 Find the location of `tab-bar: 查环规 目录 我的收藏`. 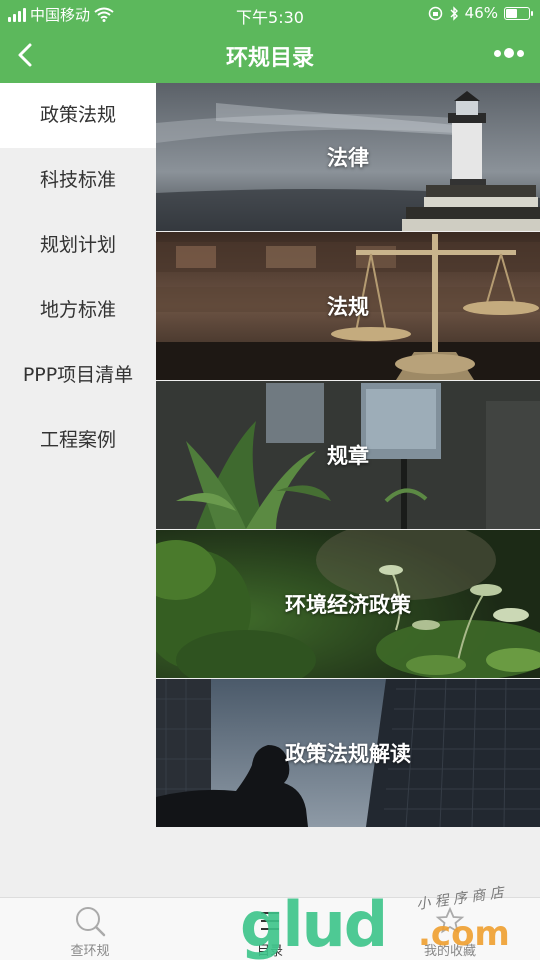

tab-bar: 查环规 目录 我的收藏 is located at coordinates (270, 928).